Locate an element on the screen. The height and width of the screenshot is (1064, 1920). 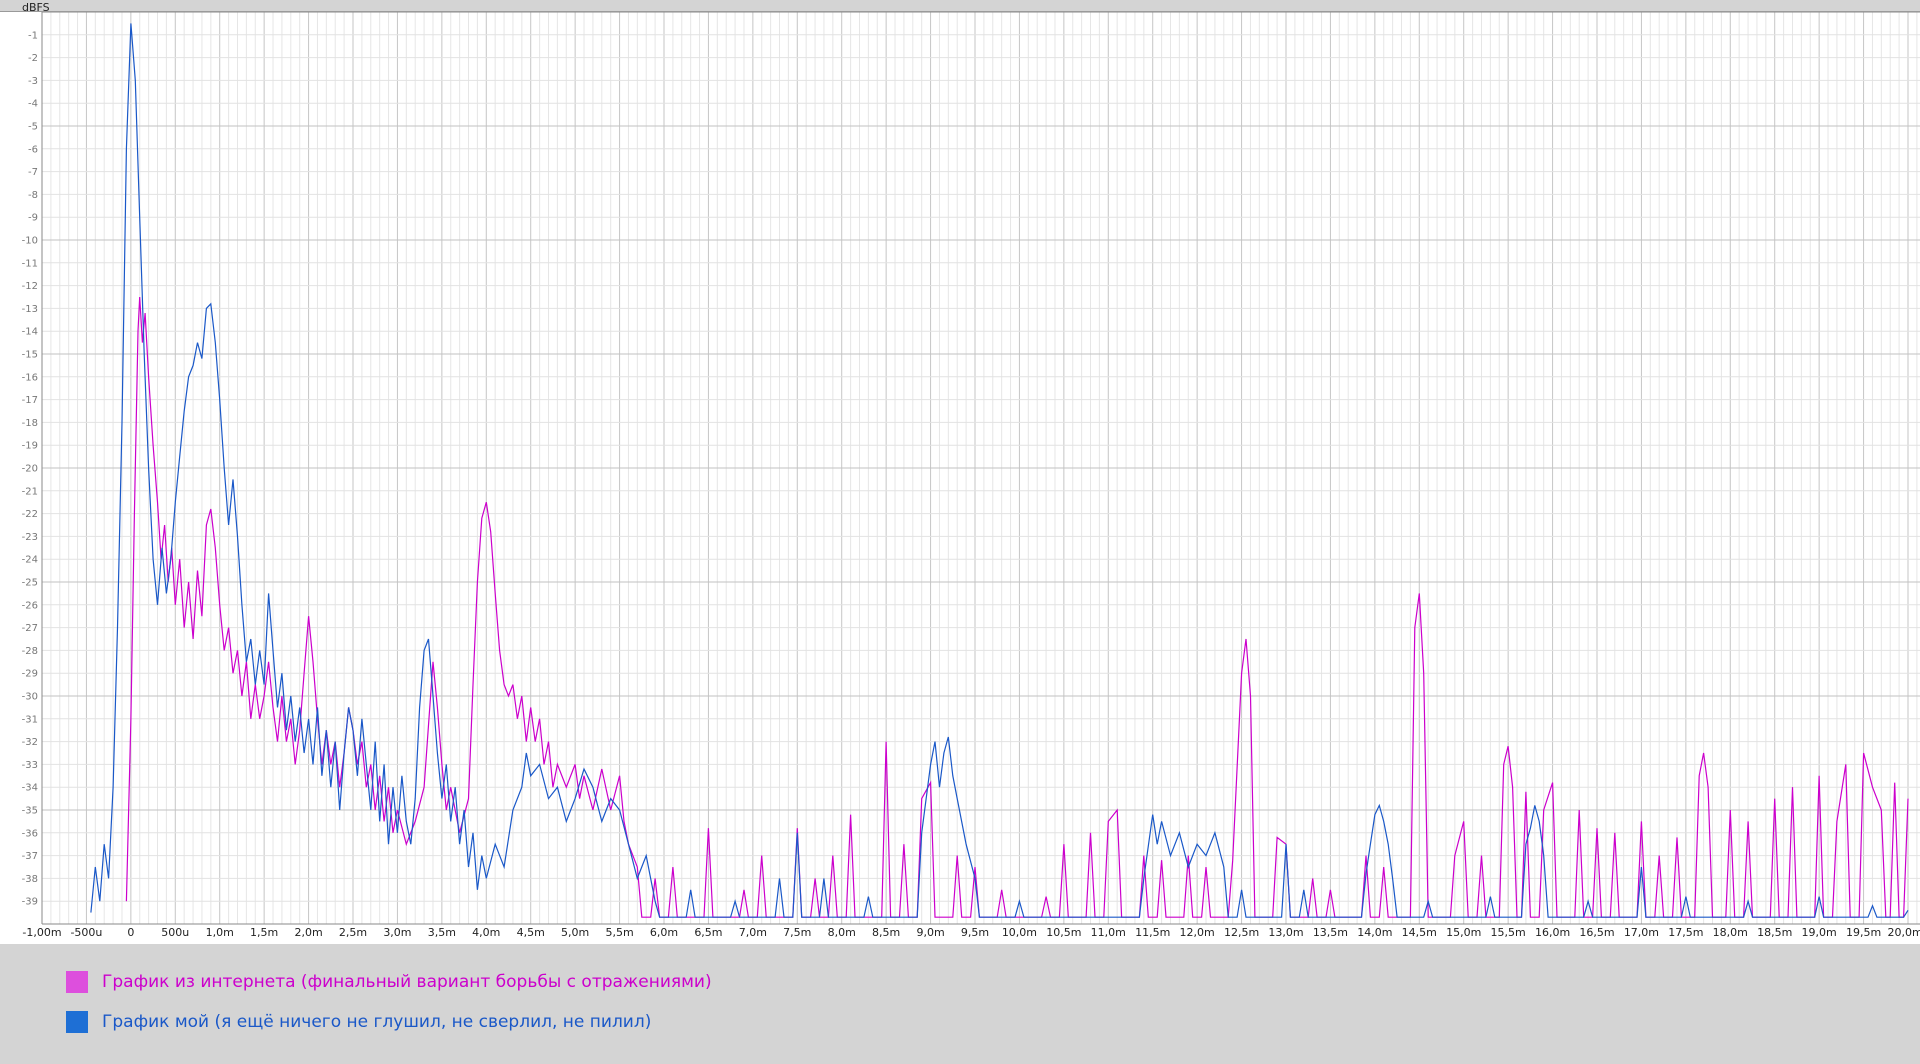
svg-text: 2,5m is located at coordinates (353, 932).